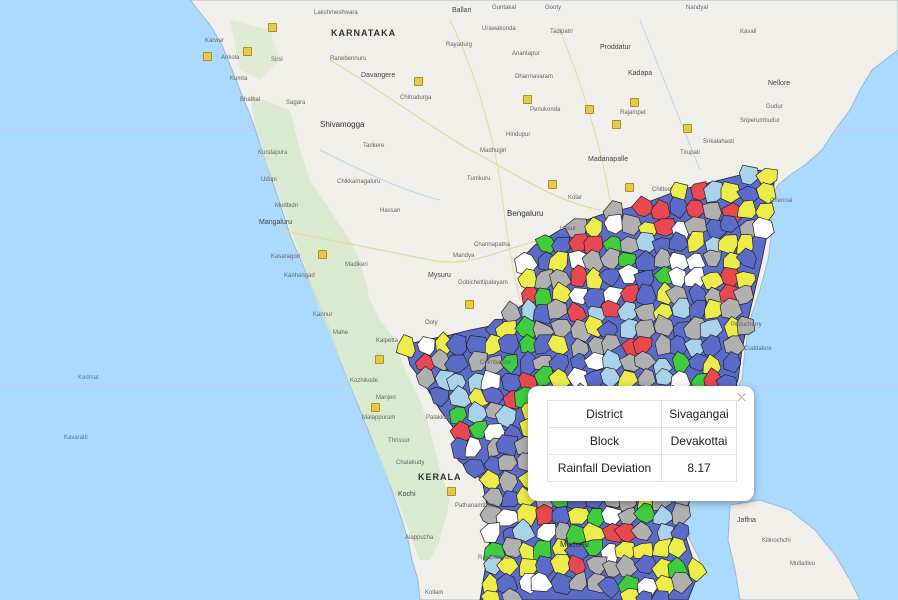  What do you see at coordinates (296, 103) in the screenshot?
I see `map-label: Sagara` at bounding box center [296, 103].